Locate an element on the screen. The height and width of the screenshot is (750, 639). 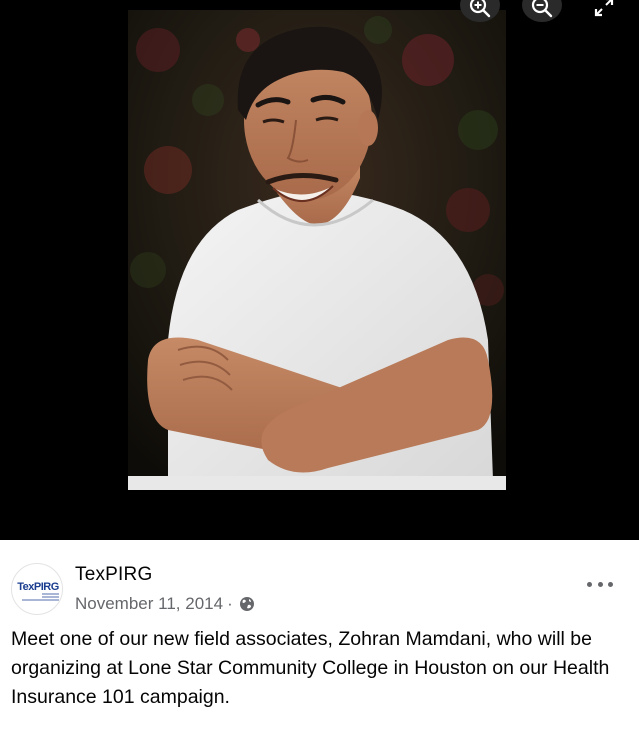
post-meta: November 11, 2014 · is located at coordinates (165, 604).